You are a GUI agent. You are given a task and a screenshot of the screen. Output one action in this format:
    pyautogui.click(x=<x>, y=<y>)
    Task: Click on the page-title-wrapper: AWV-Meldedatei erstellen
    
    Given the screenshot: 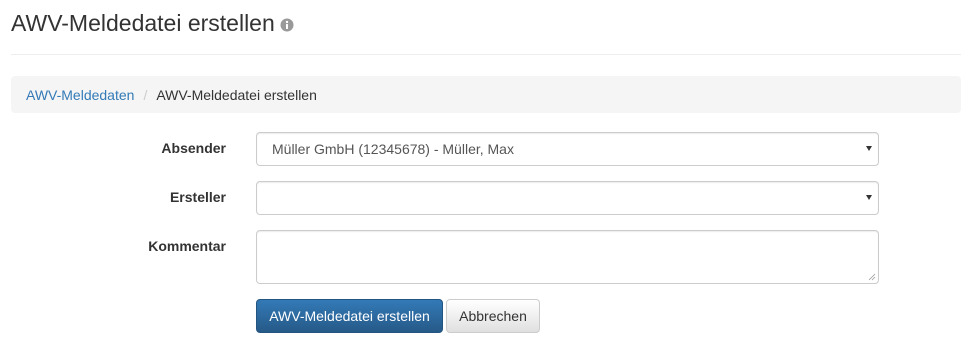 What is the action you would take?
    pyautogui.click(x=152, y=23)
    